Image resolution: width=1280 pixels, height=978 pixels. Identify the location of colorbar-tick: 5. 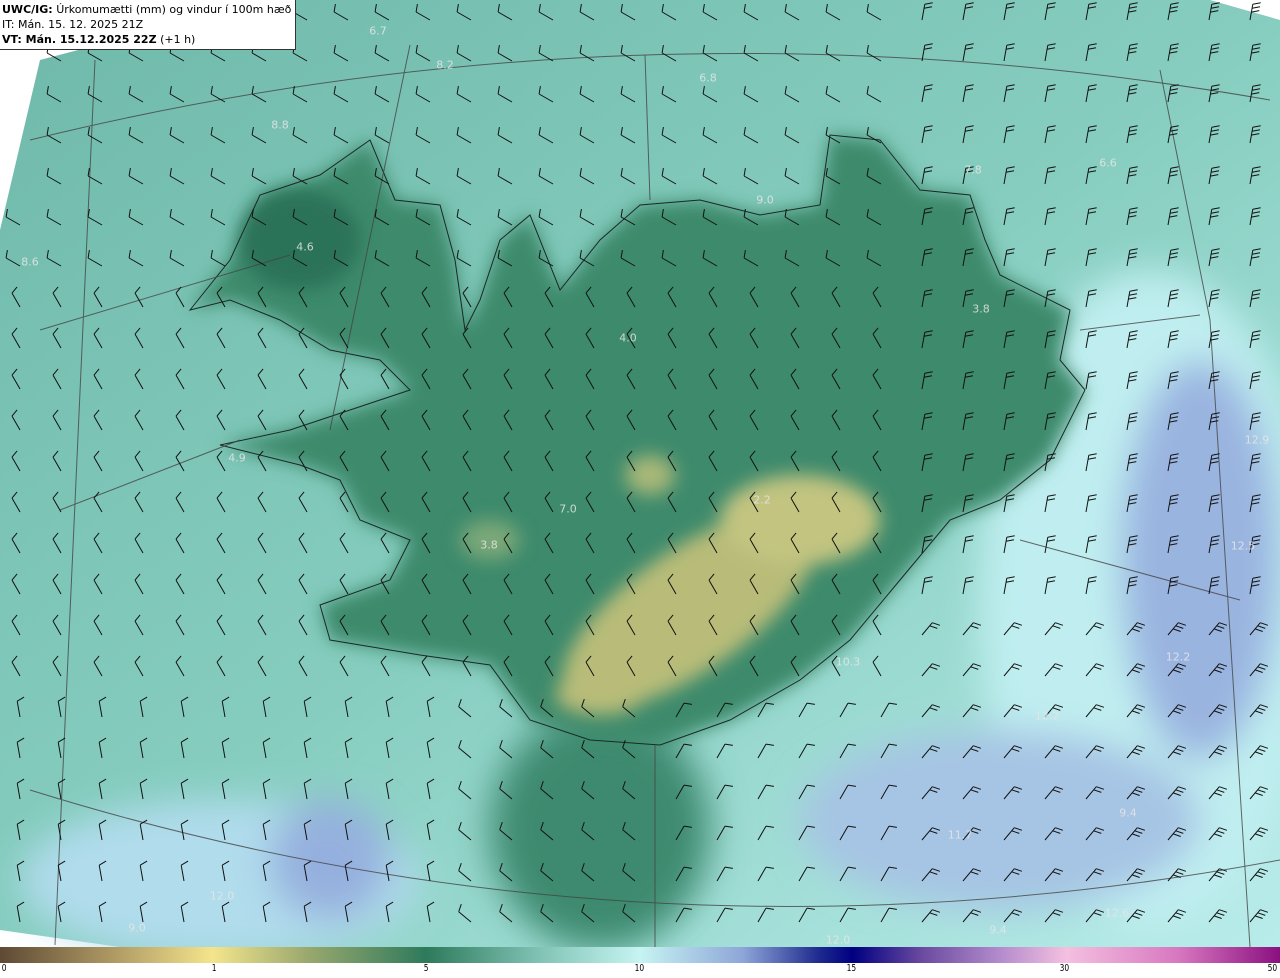
(426, 968).